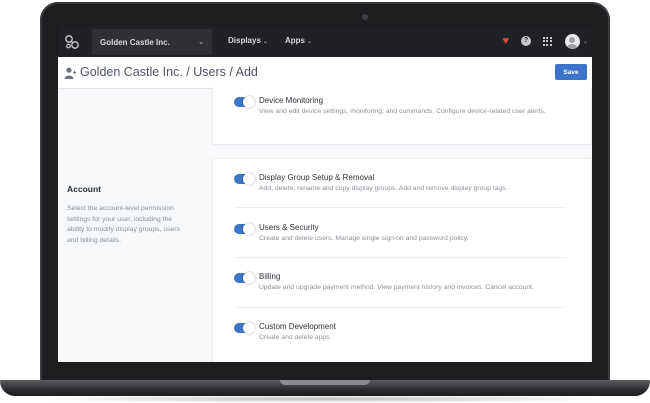 The width and height of the screenshot is (650, 403). Describe the element at coordinates (295, 337) in the screenshot. I see `permission-description: Create and delete apps.` at that location.